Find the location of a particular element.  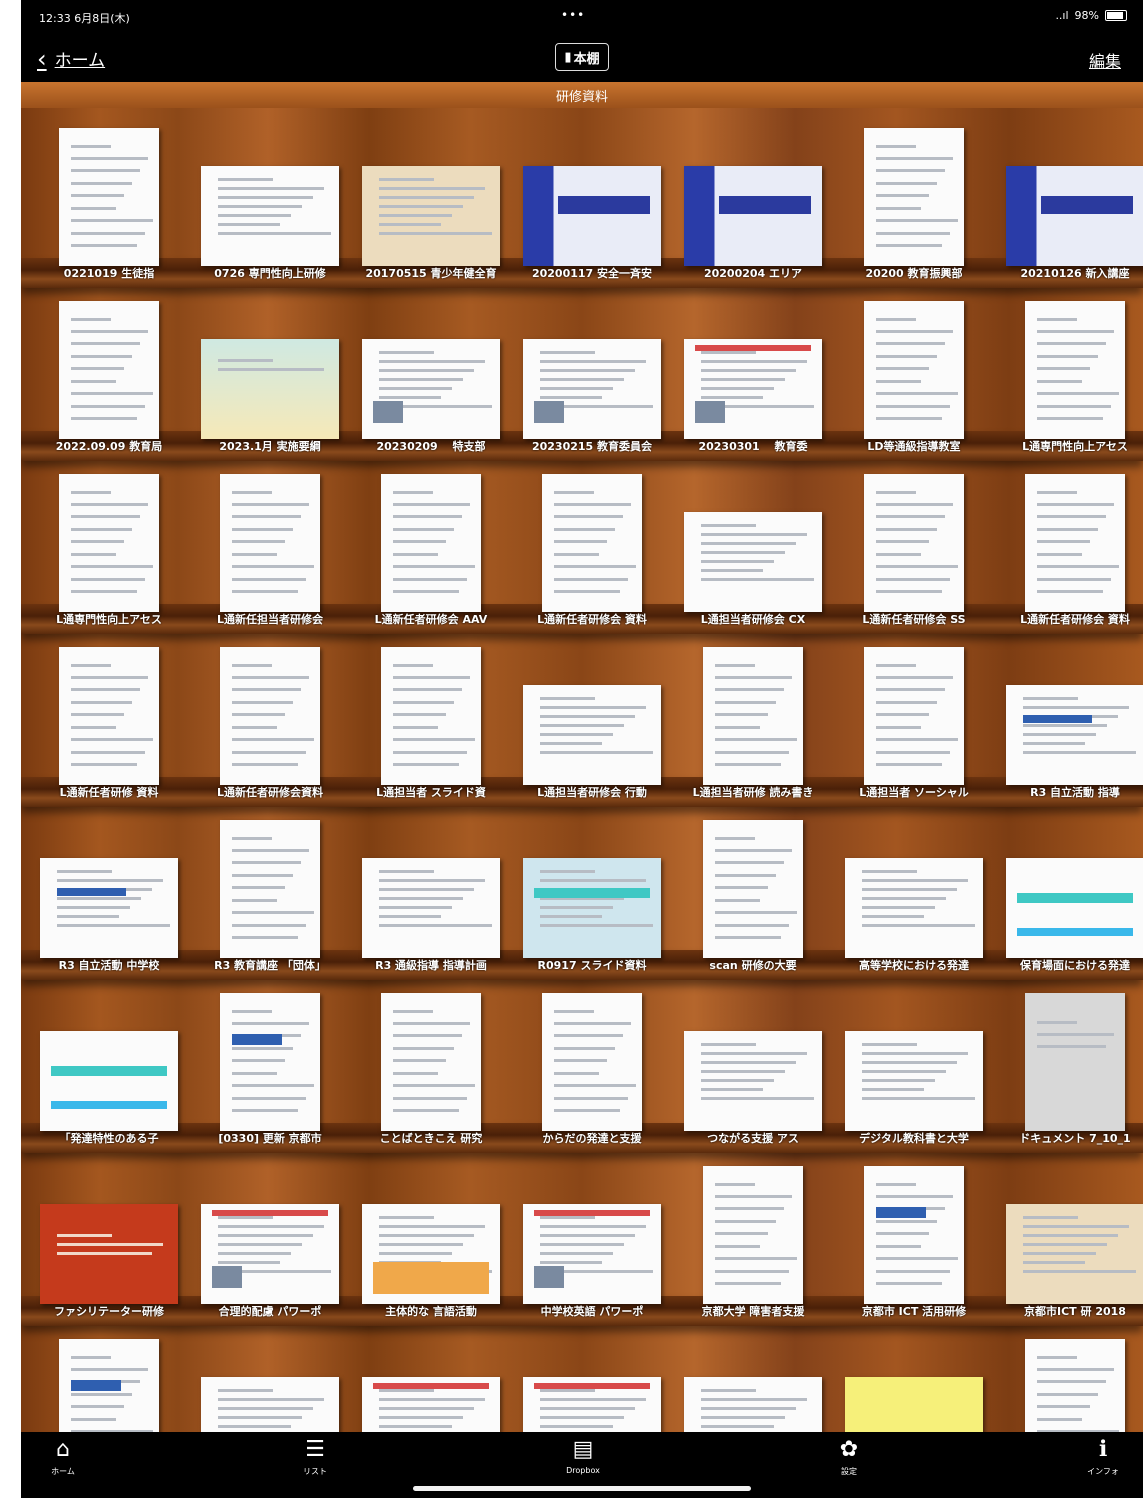

book-item: デジタル教科書と大学 is located at coordinates (914, 1061).